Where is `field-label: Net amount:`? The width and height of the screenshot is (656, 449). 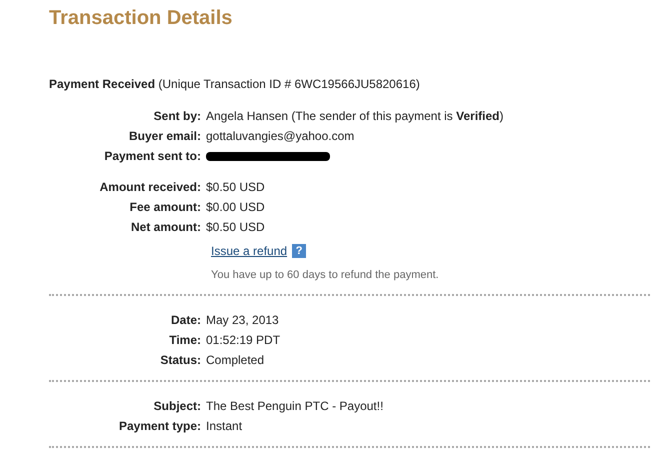 field-label: Net amount: is located at coordinates (166, 227).